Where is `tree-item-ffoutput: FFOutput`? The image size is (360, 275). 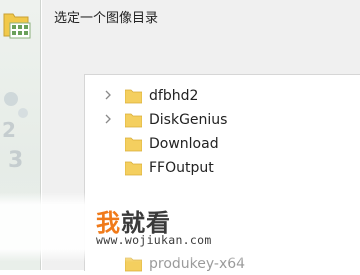 tree-item-ffoutput: FFOutput is located at coordinates (222, 168).